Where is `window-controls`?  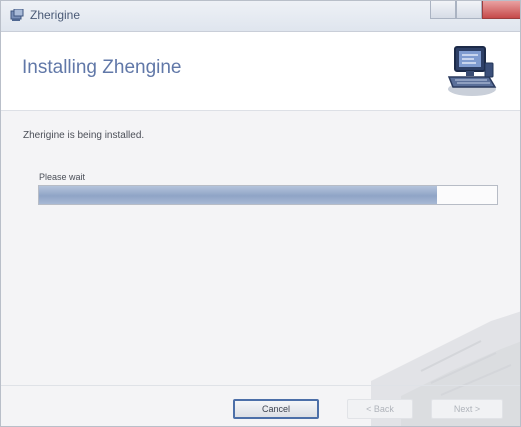
window-controls is located at coordinates (475, 11).